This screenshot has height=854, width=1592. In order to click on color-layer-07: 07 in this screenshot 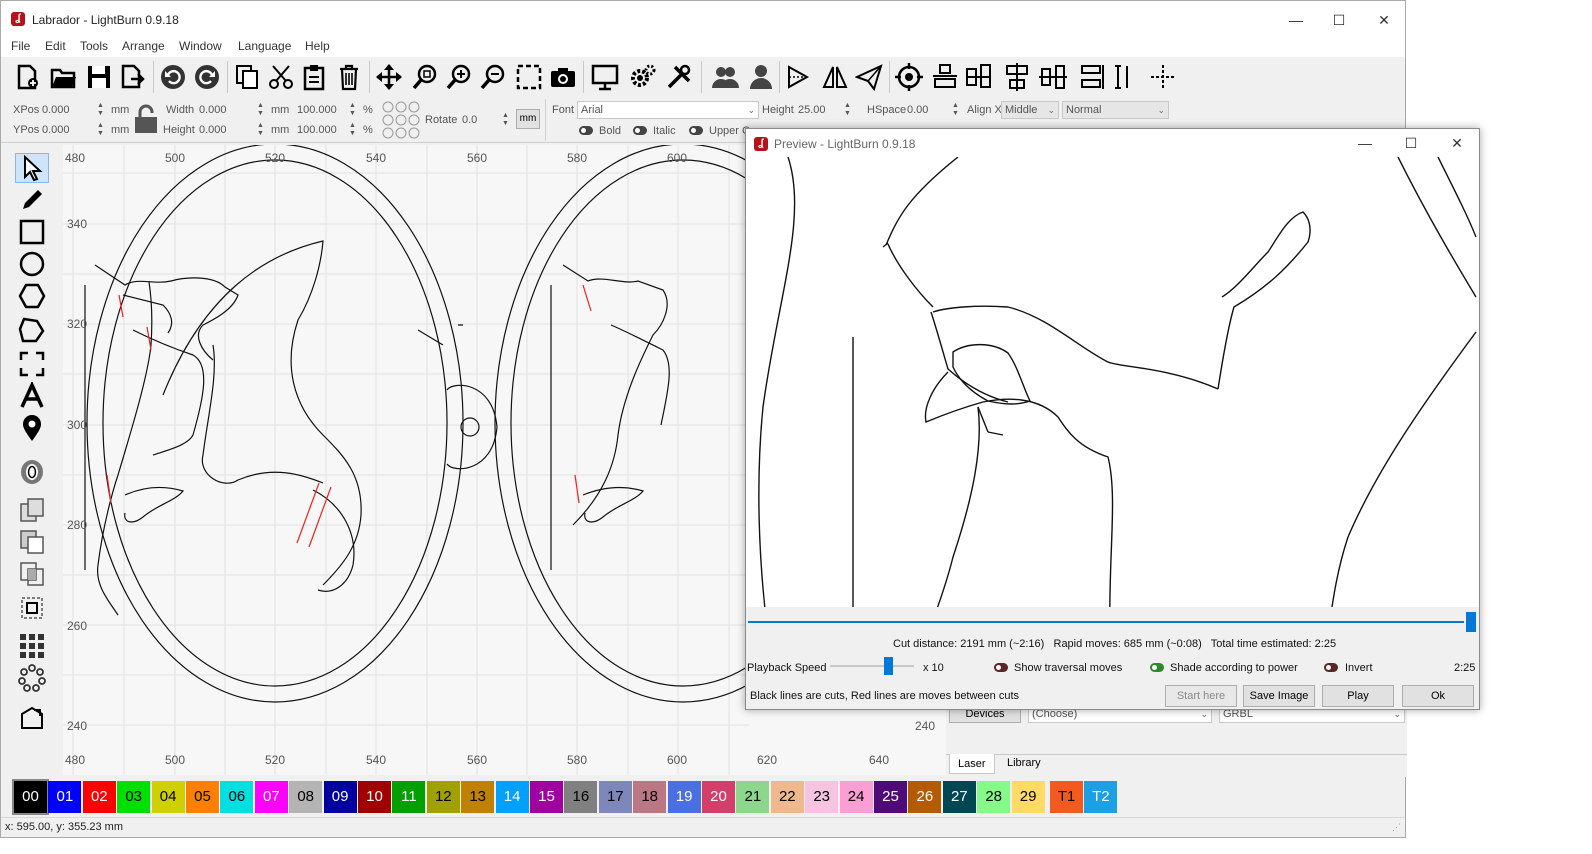, I will do `click(271, 797)`.